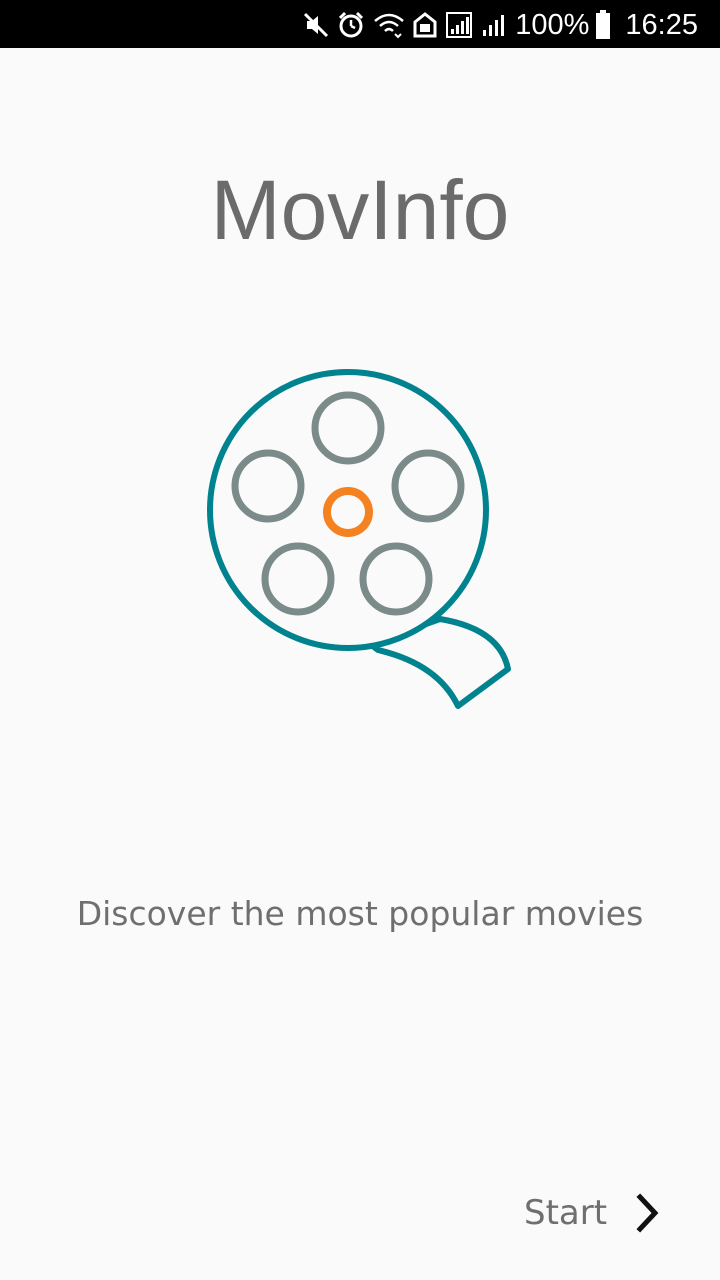 The height and width of the screenshot is (1280, 720). I want to click on start-button-label: Start, so click(566, 1213).